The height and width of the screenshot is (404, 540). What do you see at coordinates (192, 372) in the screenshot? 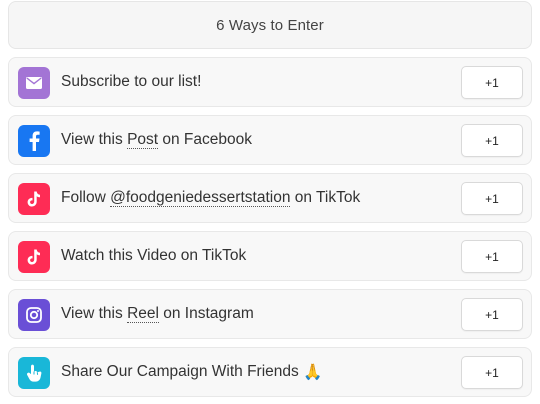
I see `entry-label: Share Our Campaign With Friends 🙏` at bounding box center [192, 372].